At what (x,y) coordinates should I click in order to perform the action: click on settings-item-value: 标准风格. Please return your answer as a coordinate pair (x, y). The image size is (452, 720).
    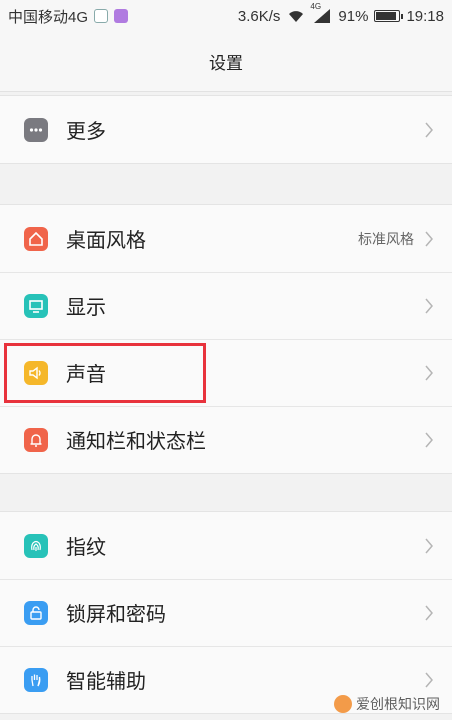
    Looking at the image, I should click on (386, 238).